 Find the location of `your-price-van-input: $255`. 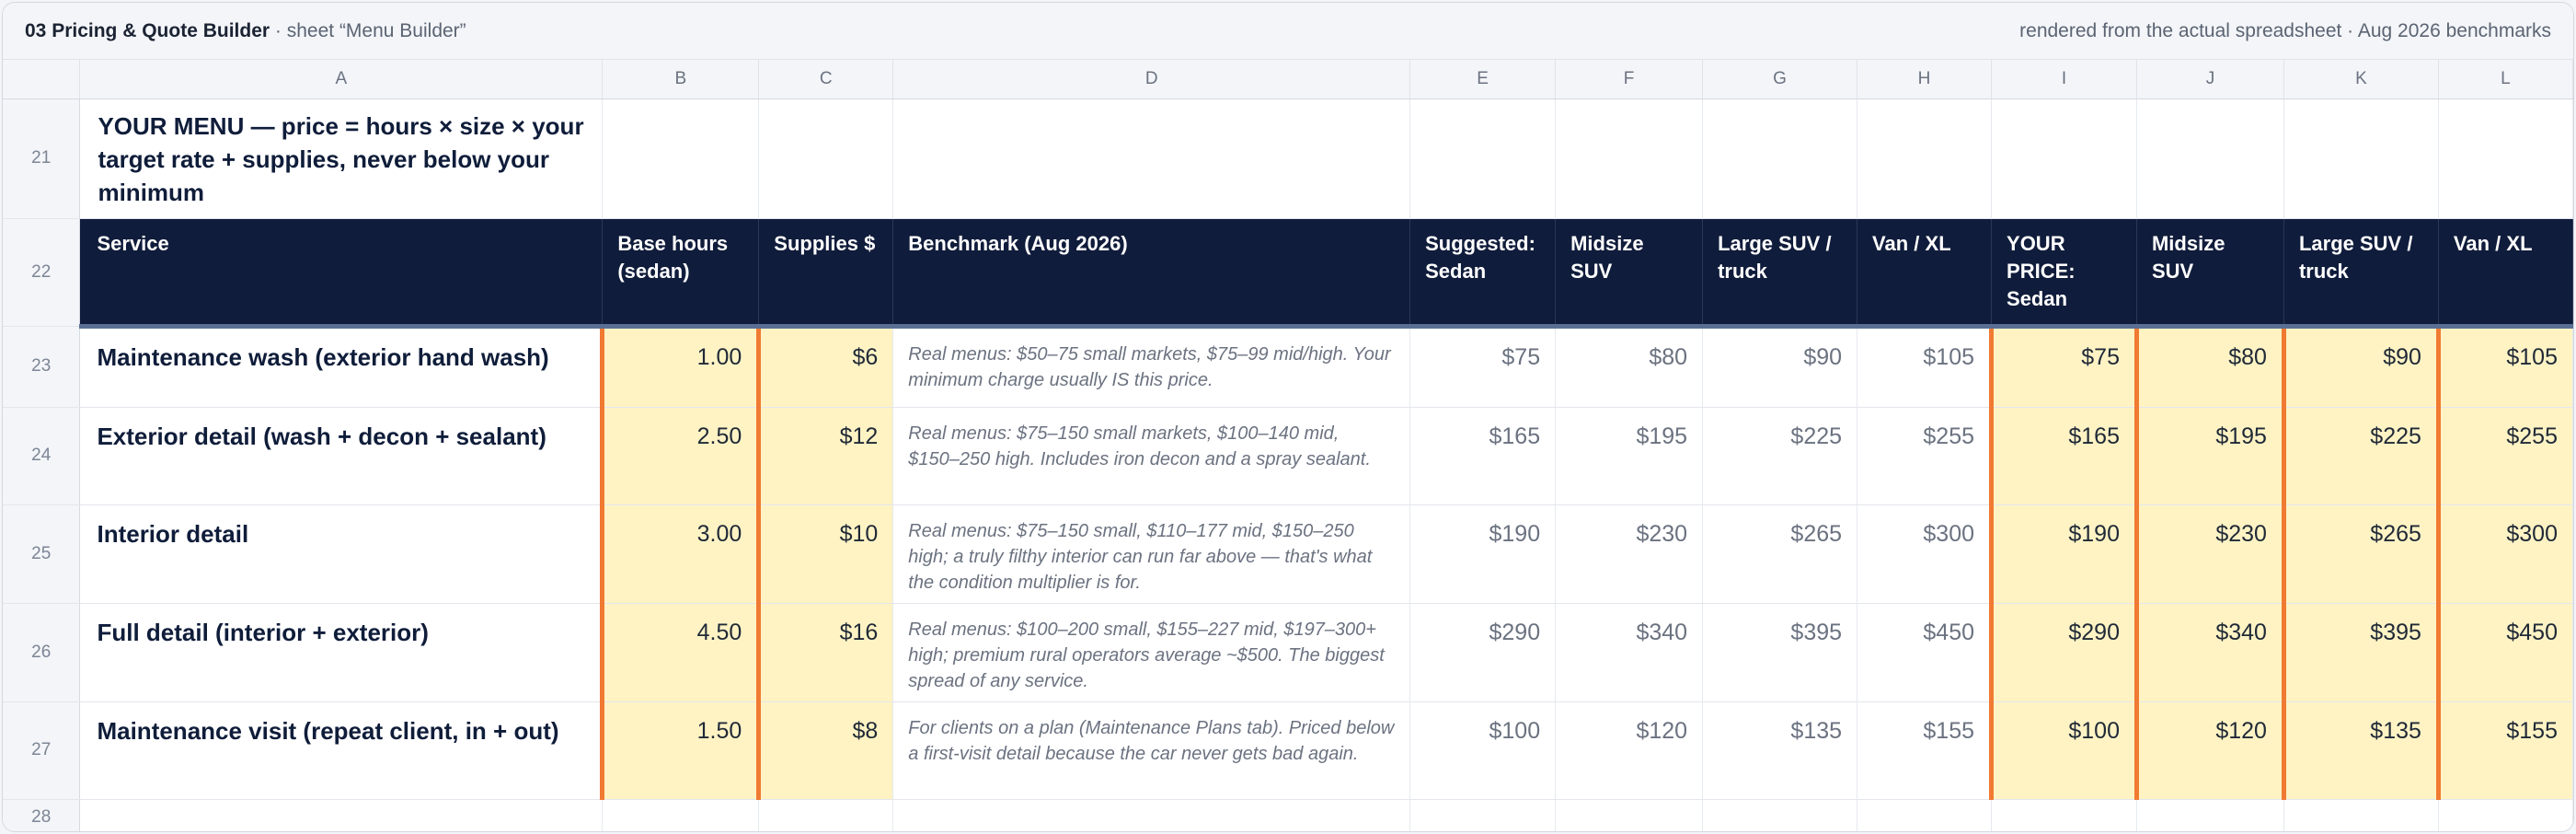

your-price-van-input: $255 is located at coordinates (2504, 456).